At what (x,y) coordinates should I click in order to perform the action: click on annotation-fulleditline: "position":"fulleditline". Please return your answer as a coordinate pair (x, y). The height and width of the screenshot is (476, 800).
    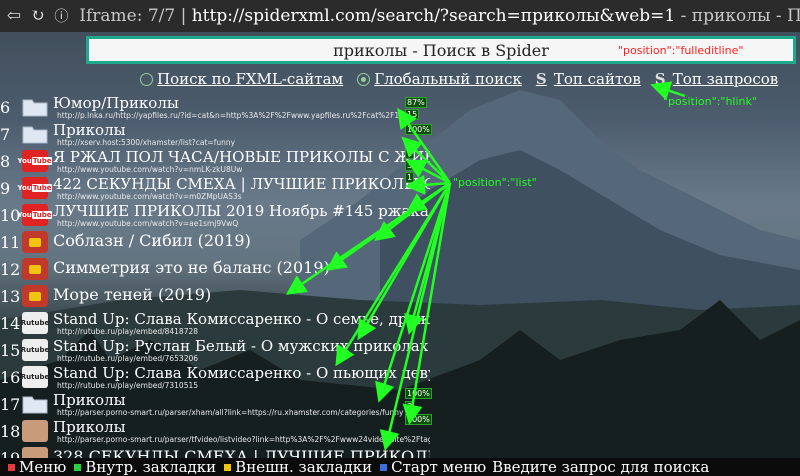
    Looking at the image, I should click on (681, 50).